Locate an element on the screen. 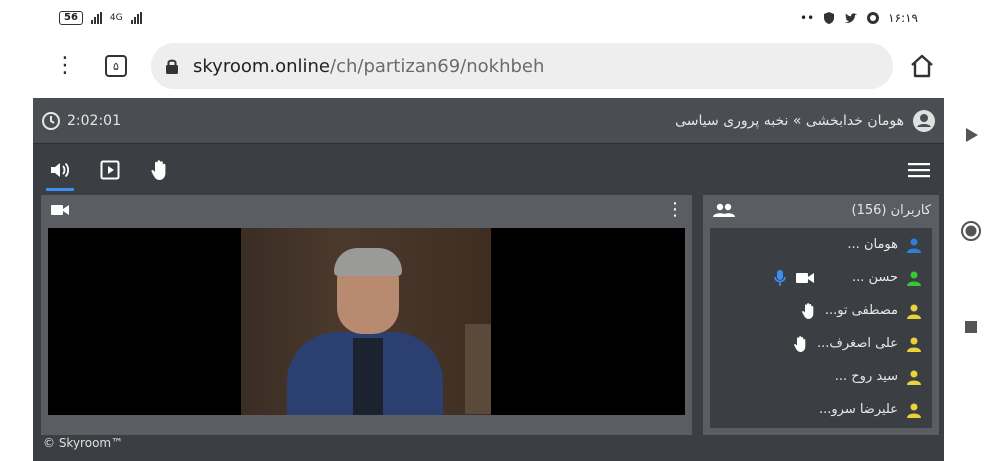 The width and height of the screenshot is (1000, 461). hand-icon is located at coordinates (158, 170).